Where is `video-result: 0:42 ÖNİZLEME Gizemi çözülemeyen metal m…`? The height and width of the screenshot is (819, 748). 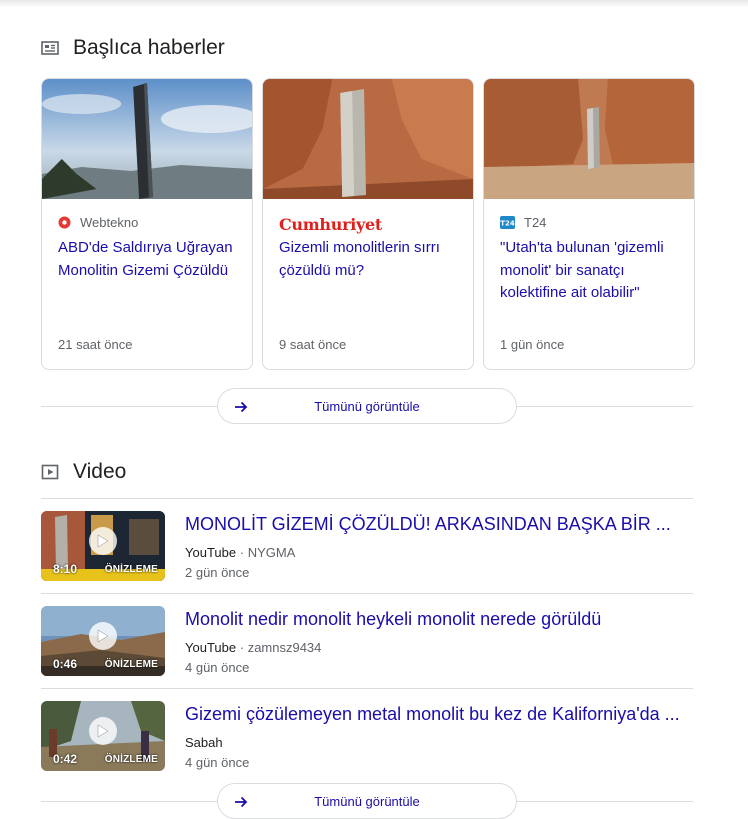 video-result: 0:42 ÖNİZLEME Gizemi çözülemeyen metal m… is located at coordinates (367, 736).